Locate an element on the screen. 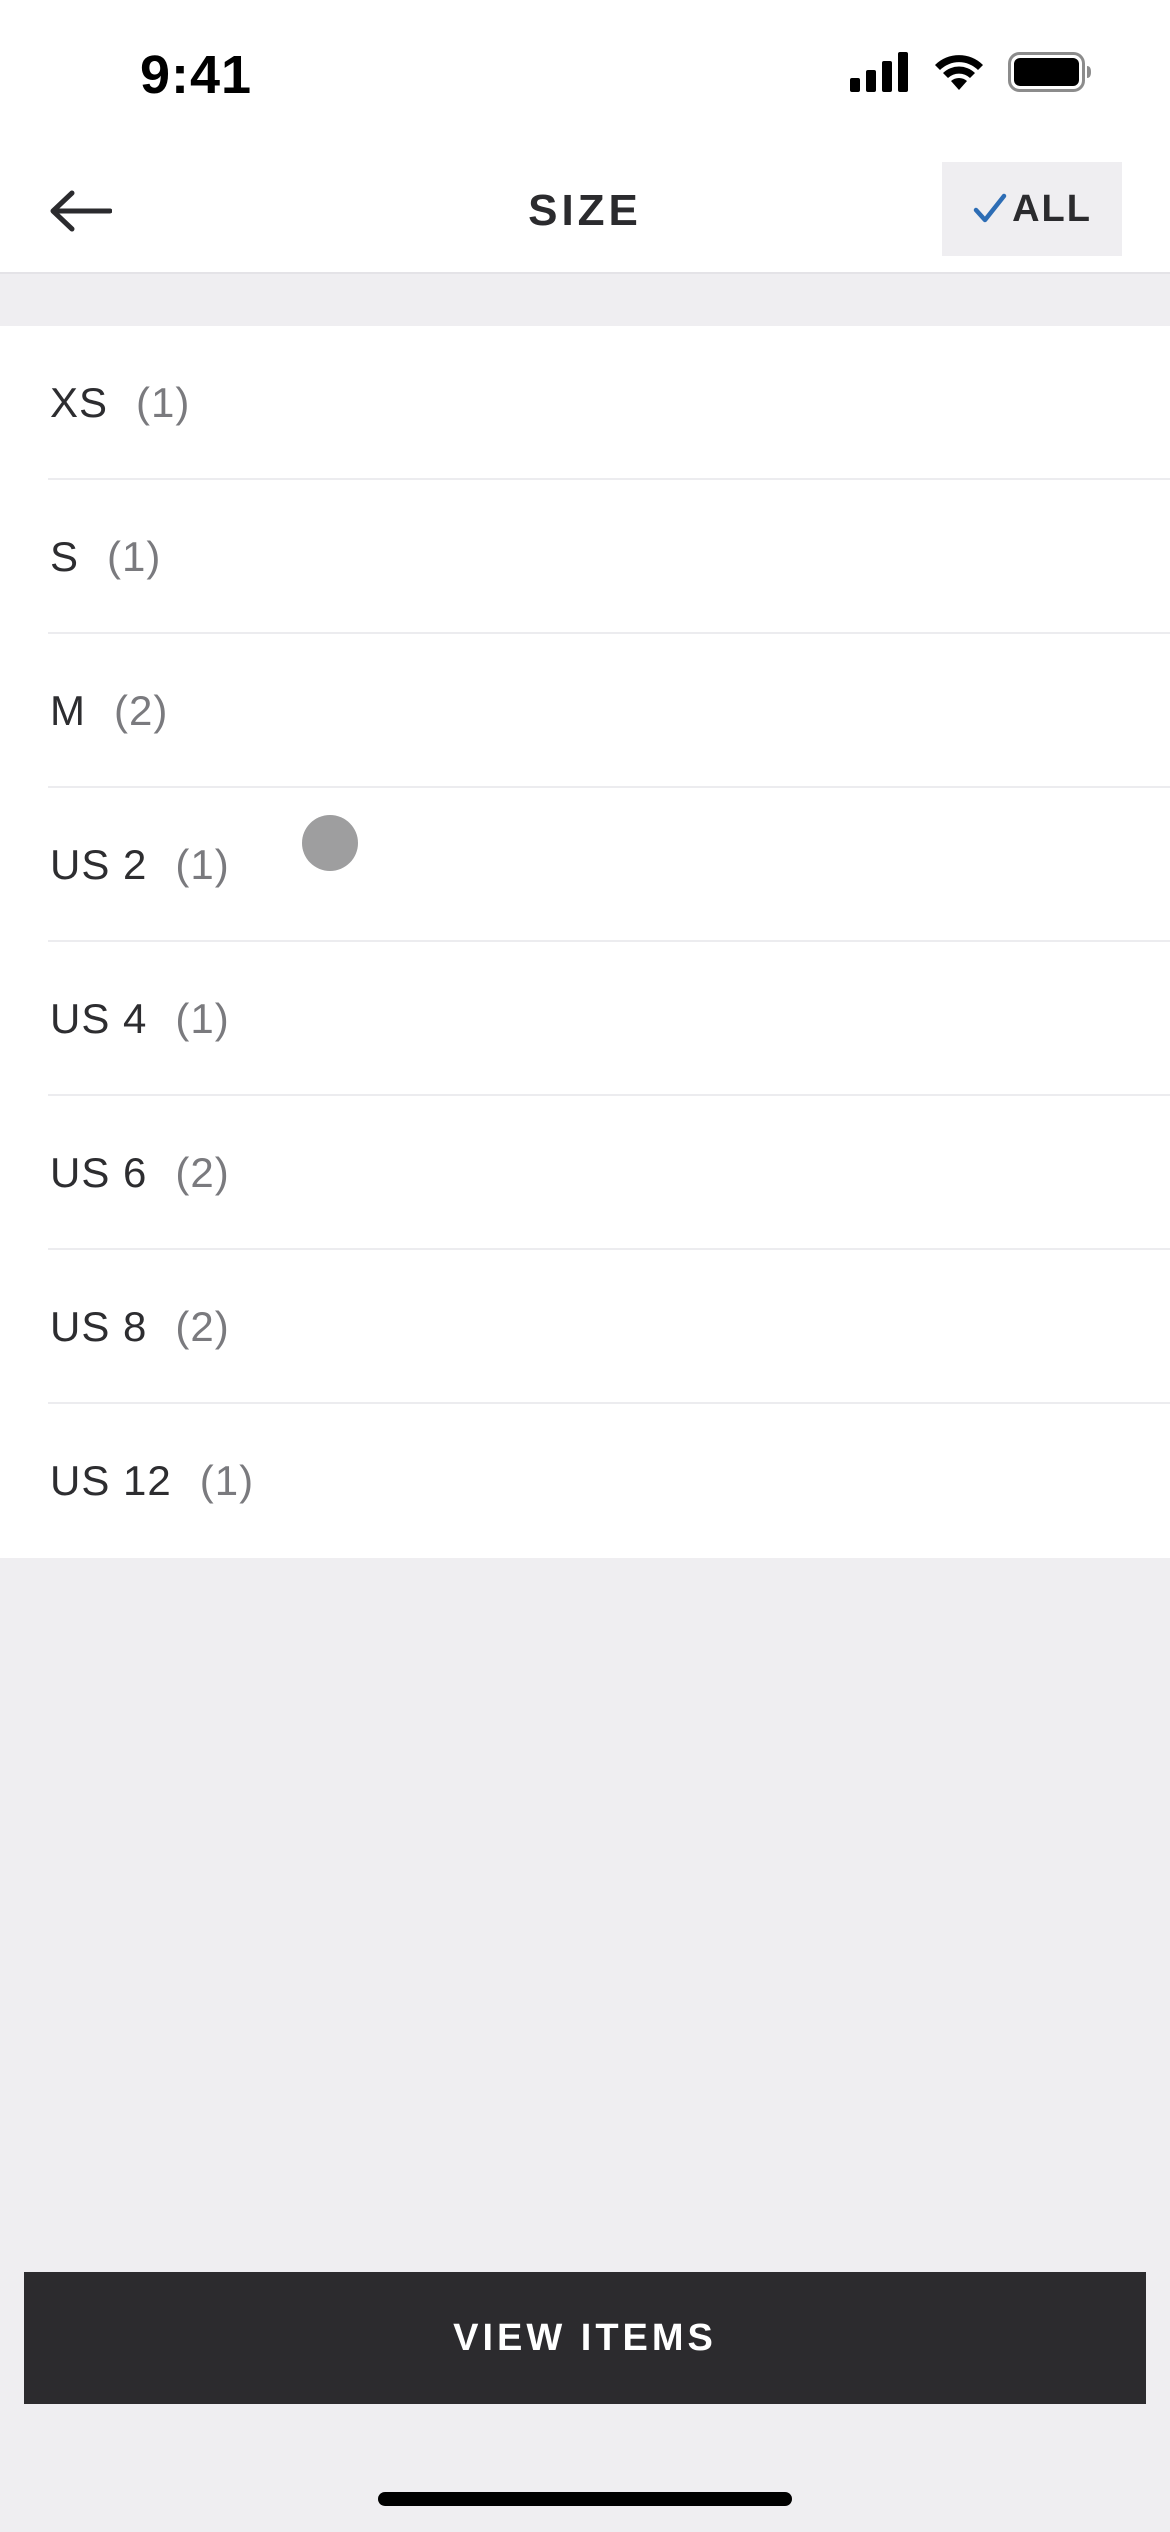  header: SIZE ALL is located at coordinates (585, 212).